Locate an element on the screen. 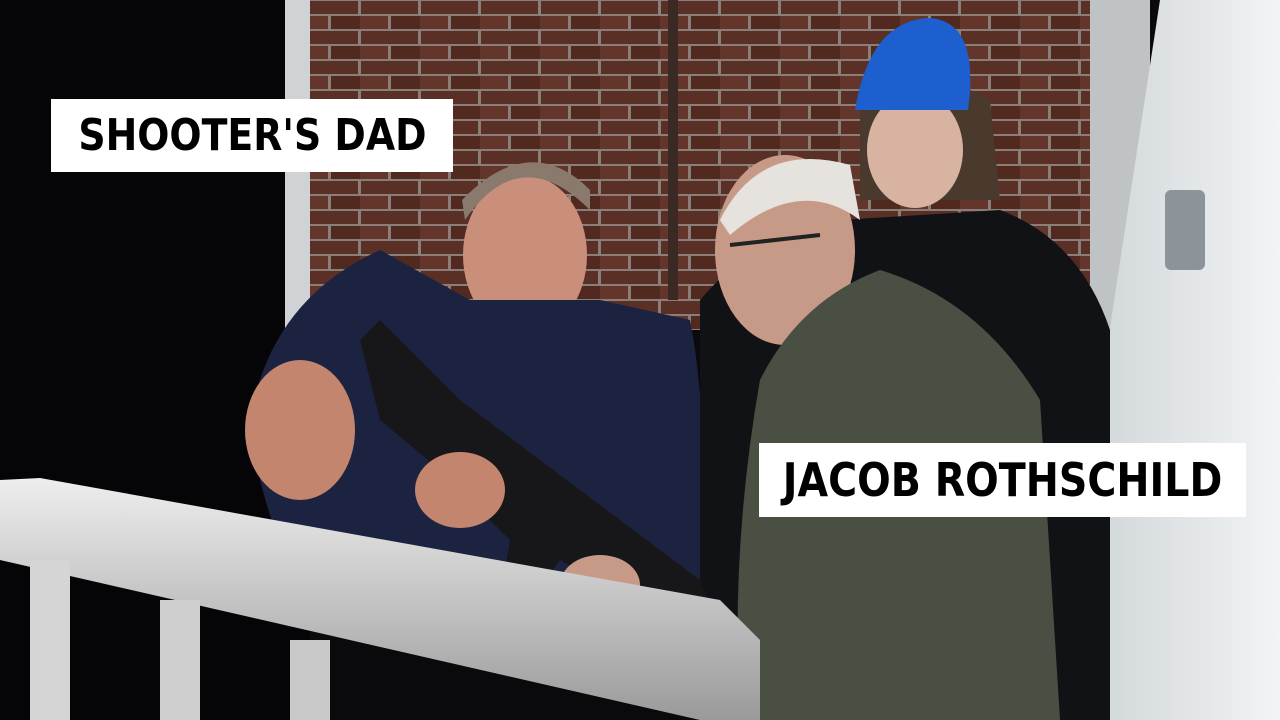 This screenshot has height=720, width=1280. wall-pipe is located at coordinates (673, 150).